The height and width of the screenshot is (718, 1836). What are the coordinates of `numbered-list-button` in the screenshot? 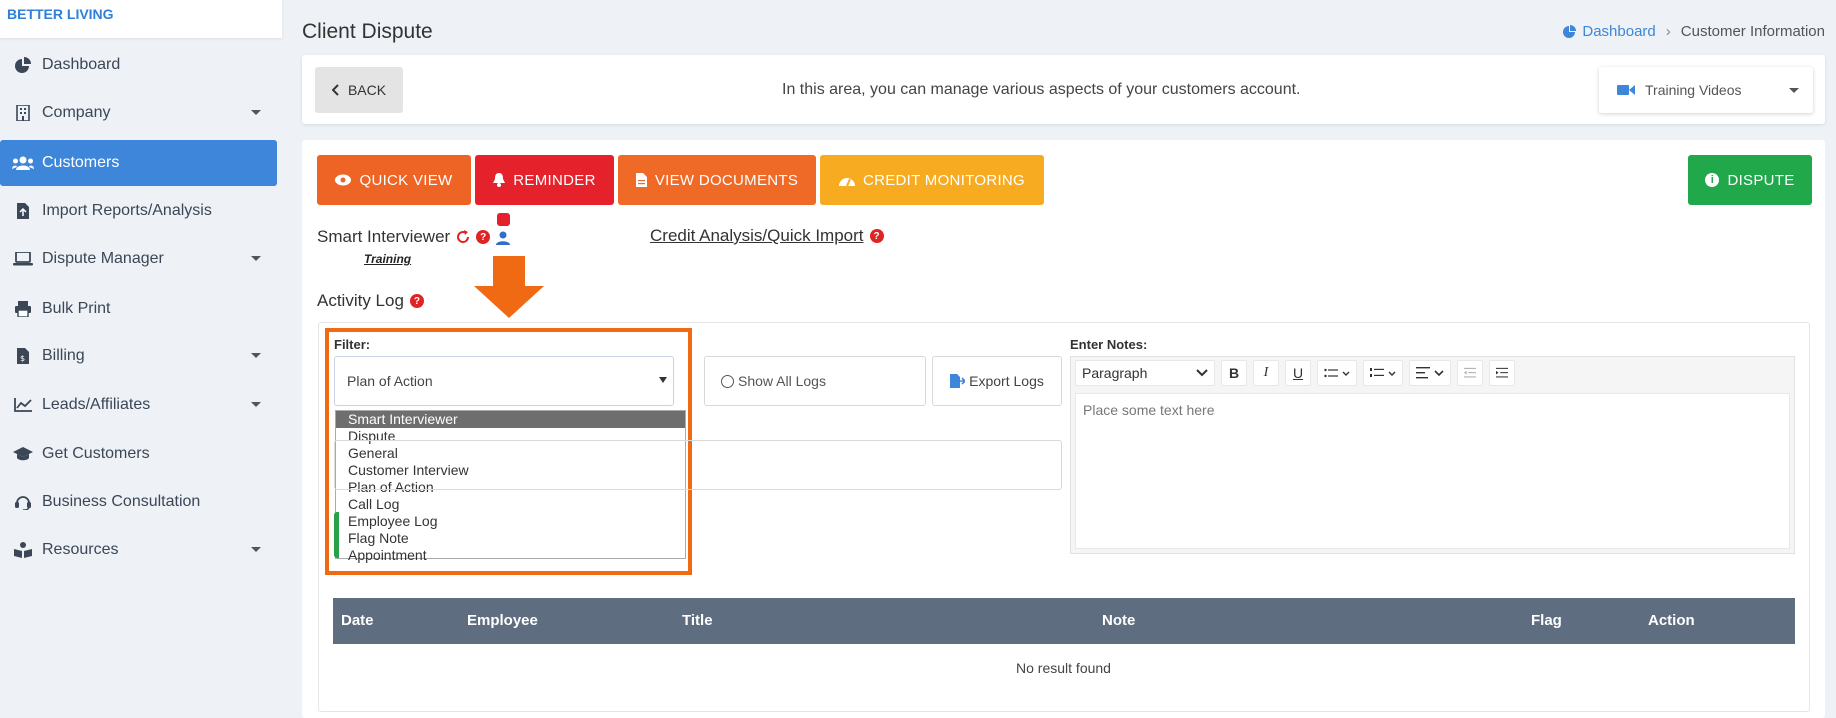 It's located at (1383, 373).